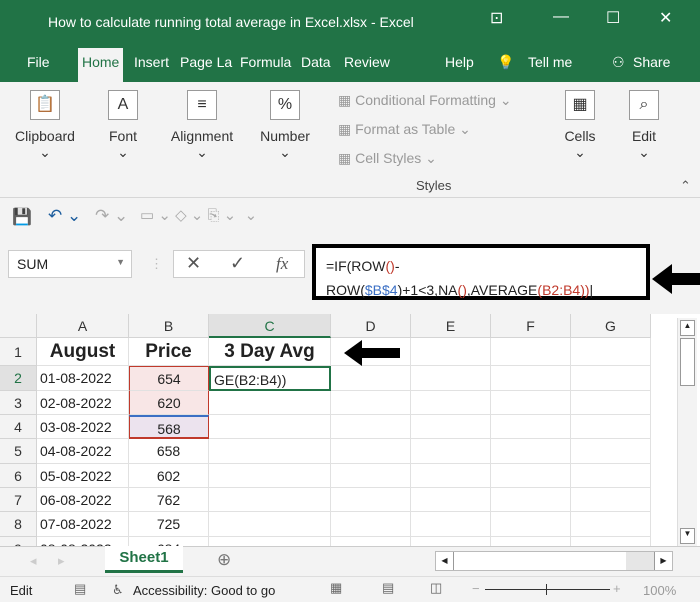 The height and width of the screenshot is (602, 700). Describe the element at coordinates (123, 125) in the screenshot. I see `font-group: A Font ⌄` at that location.